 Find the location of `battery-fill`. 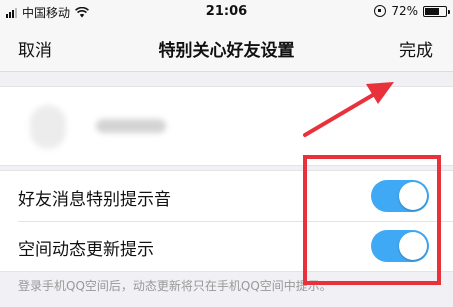

battery-fill is located at coordinates (432, 11).